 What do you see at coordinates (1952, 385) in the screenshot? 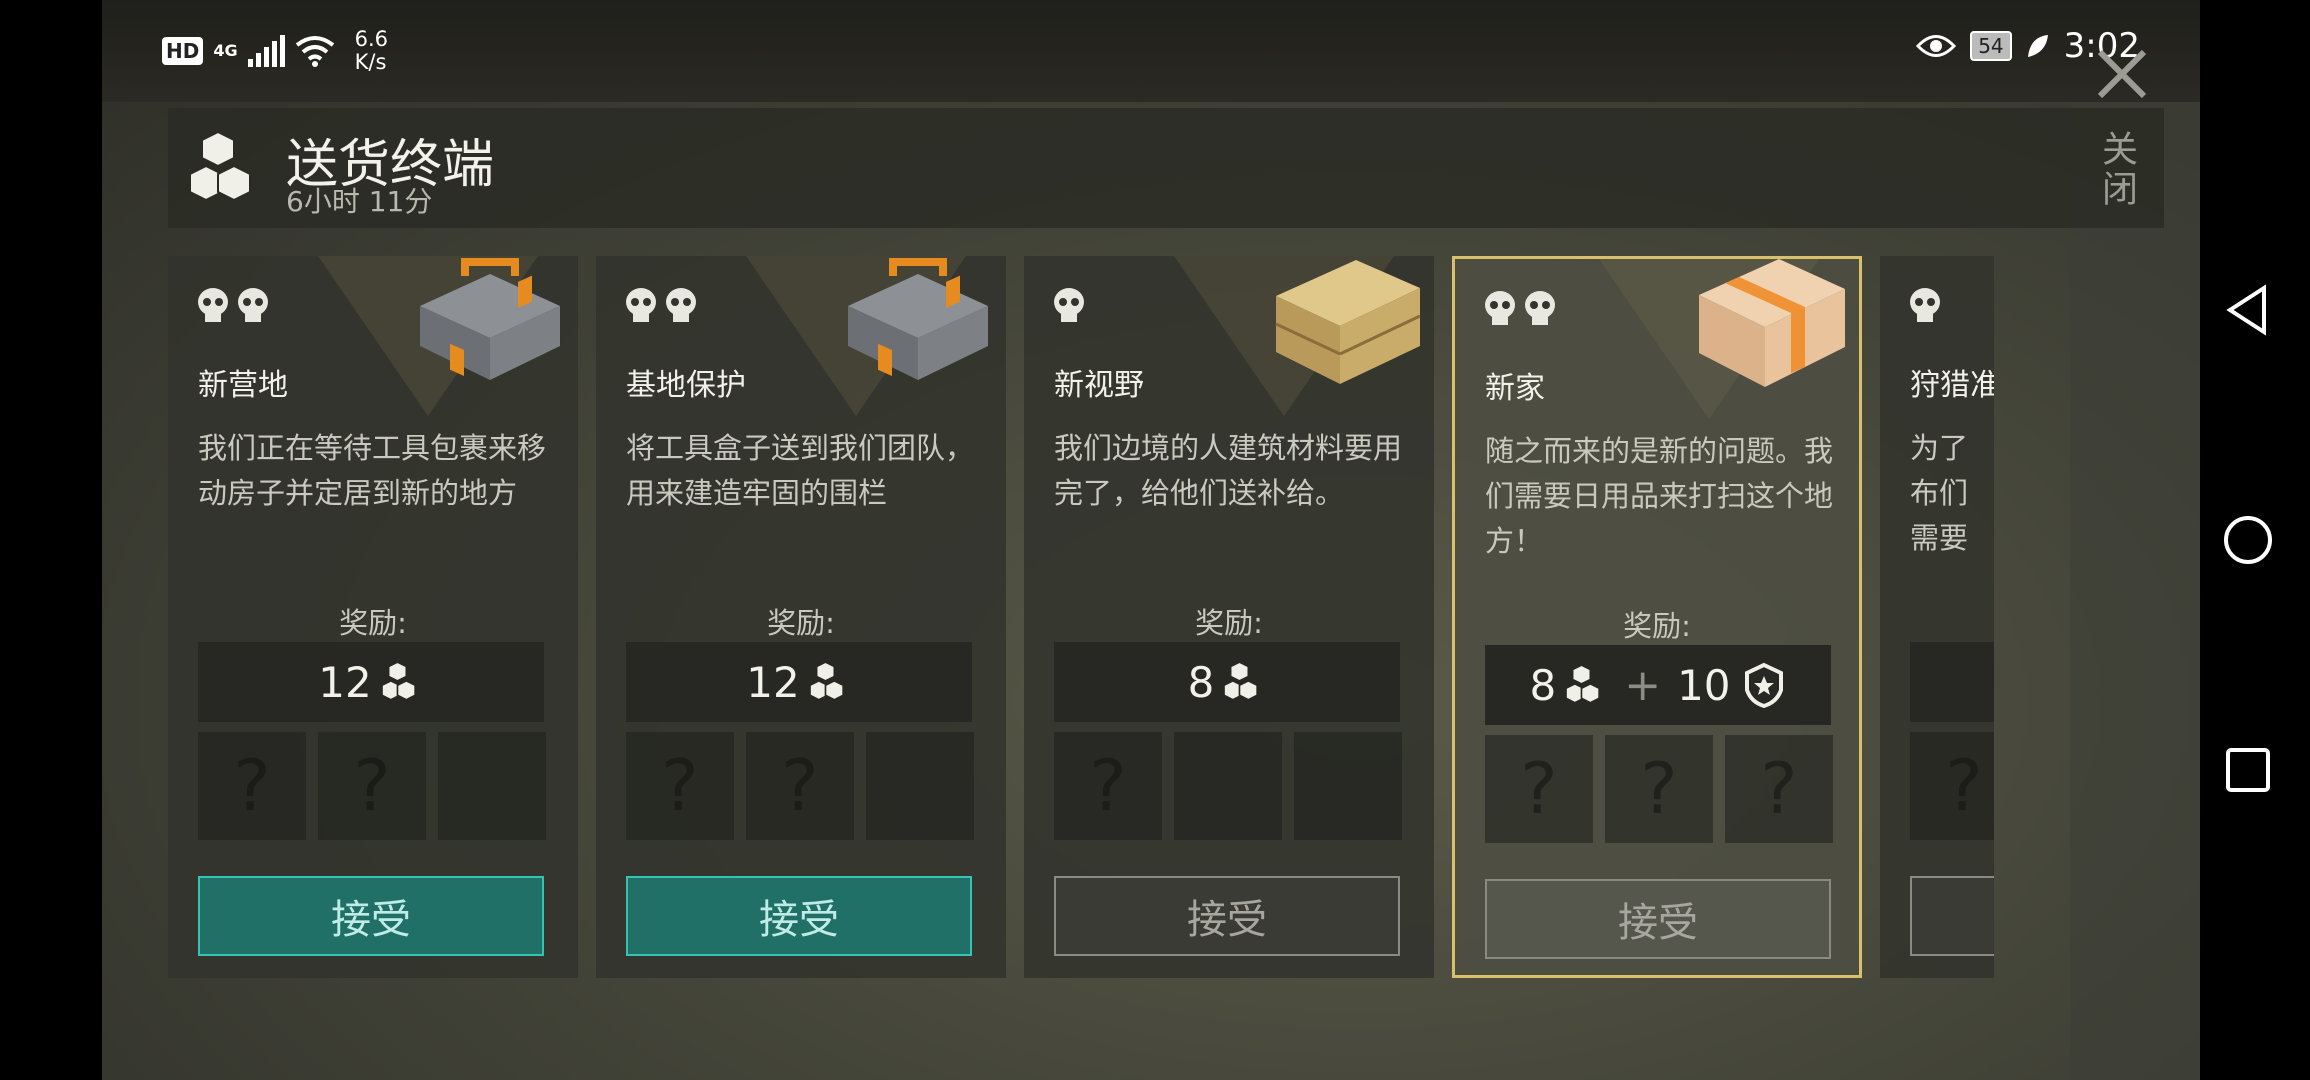
I see `card-title: 狩猎准` at bounding box center [1952, 385].